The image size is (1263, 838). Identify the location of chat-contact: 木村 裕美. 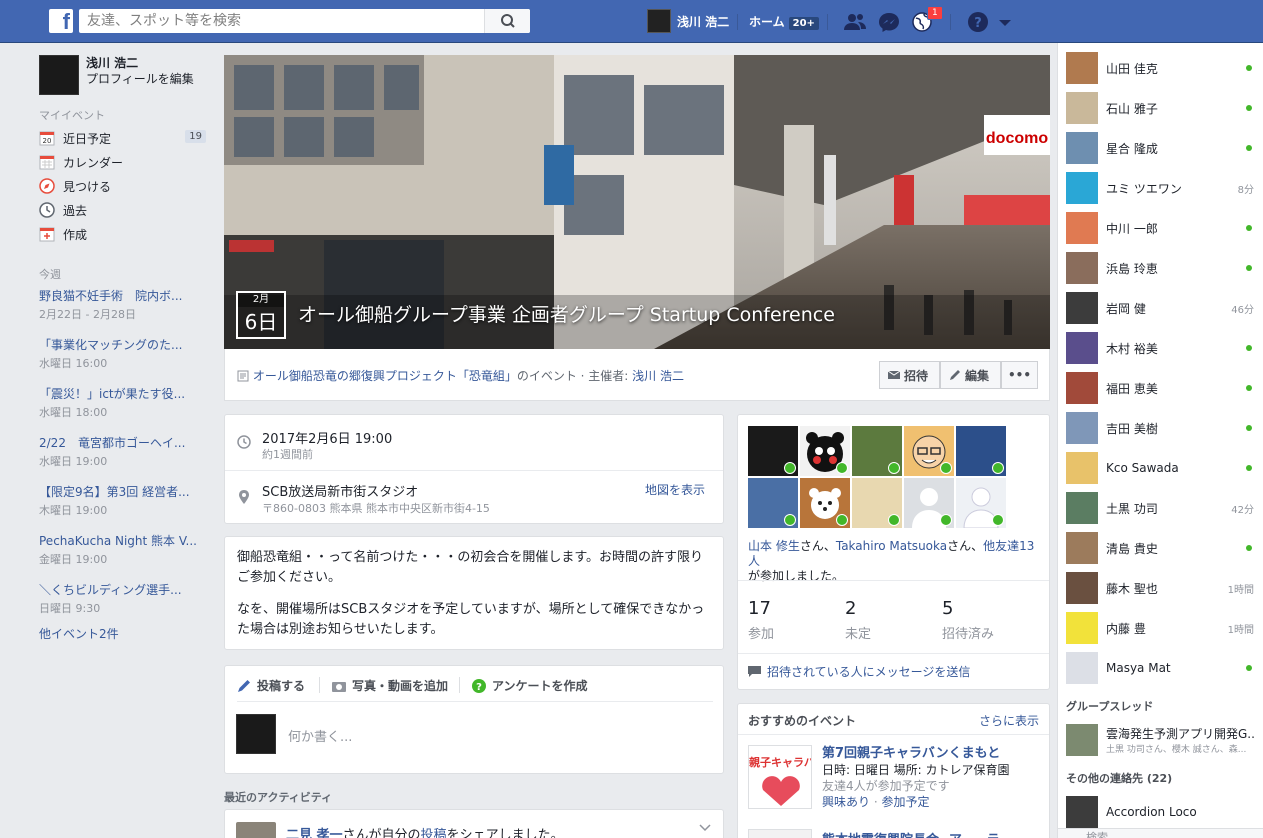
(1161, 348).